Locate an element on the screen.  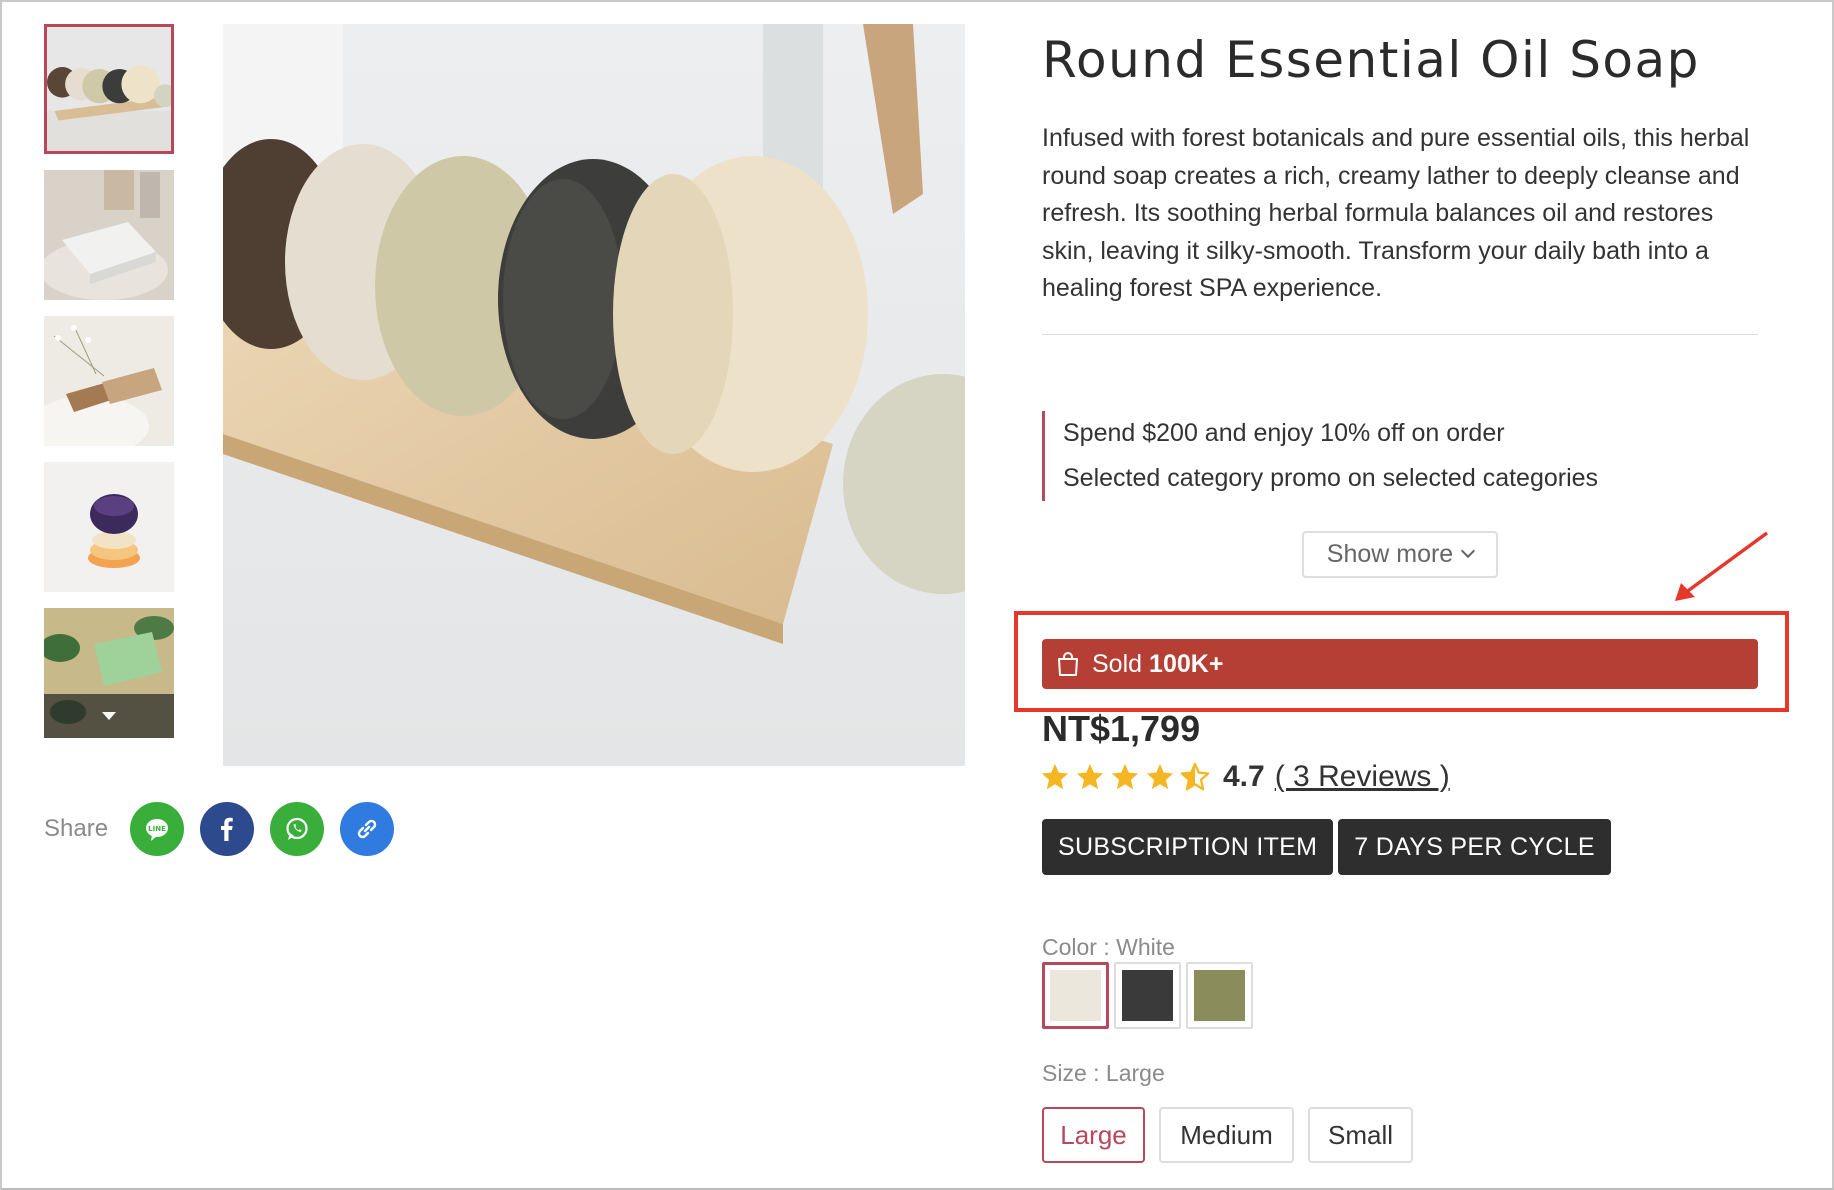
show-more-label: Show more is located at coordinates (1390, 553).